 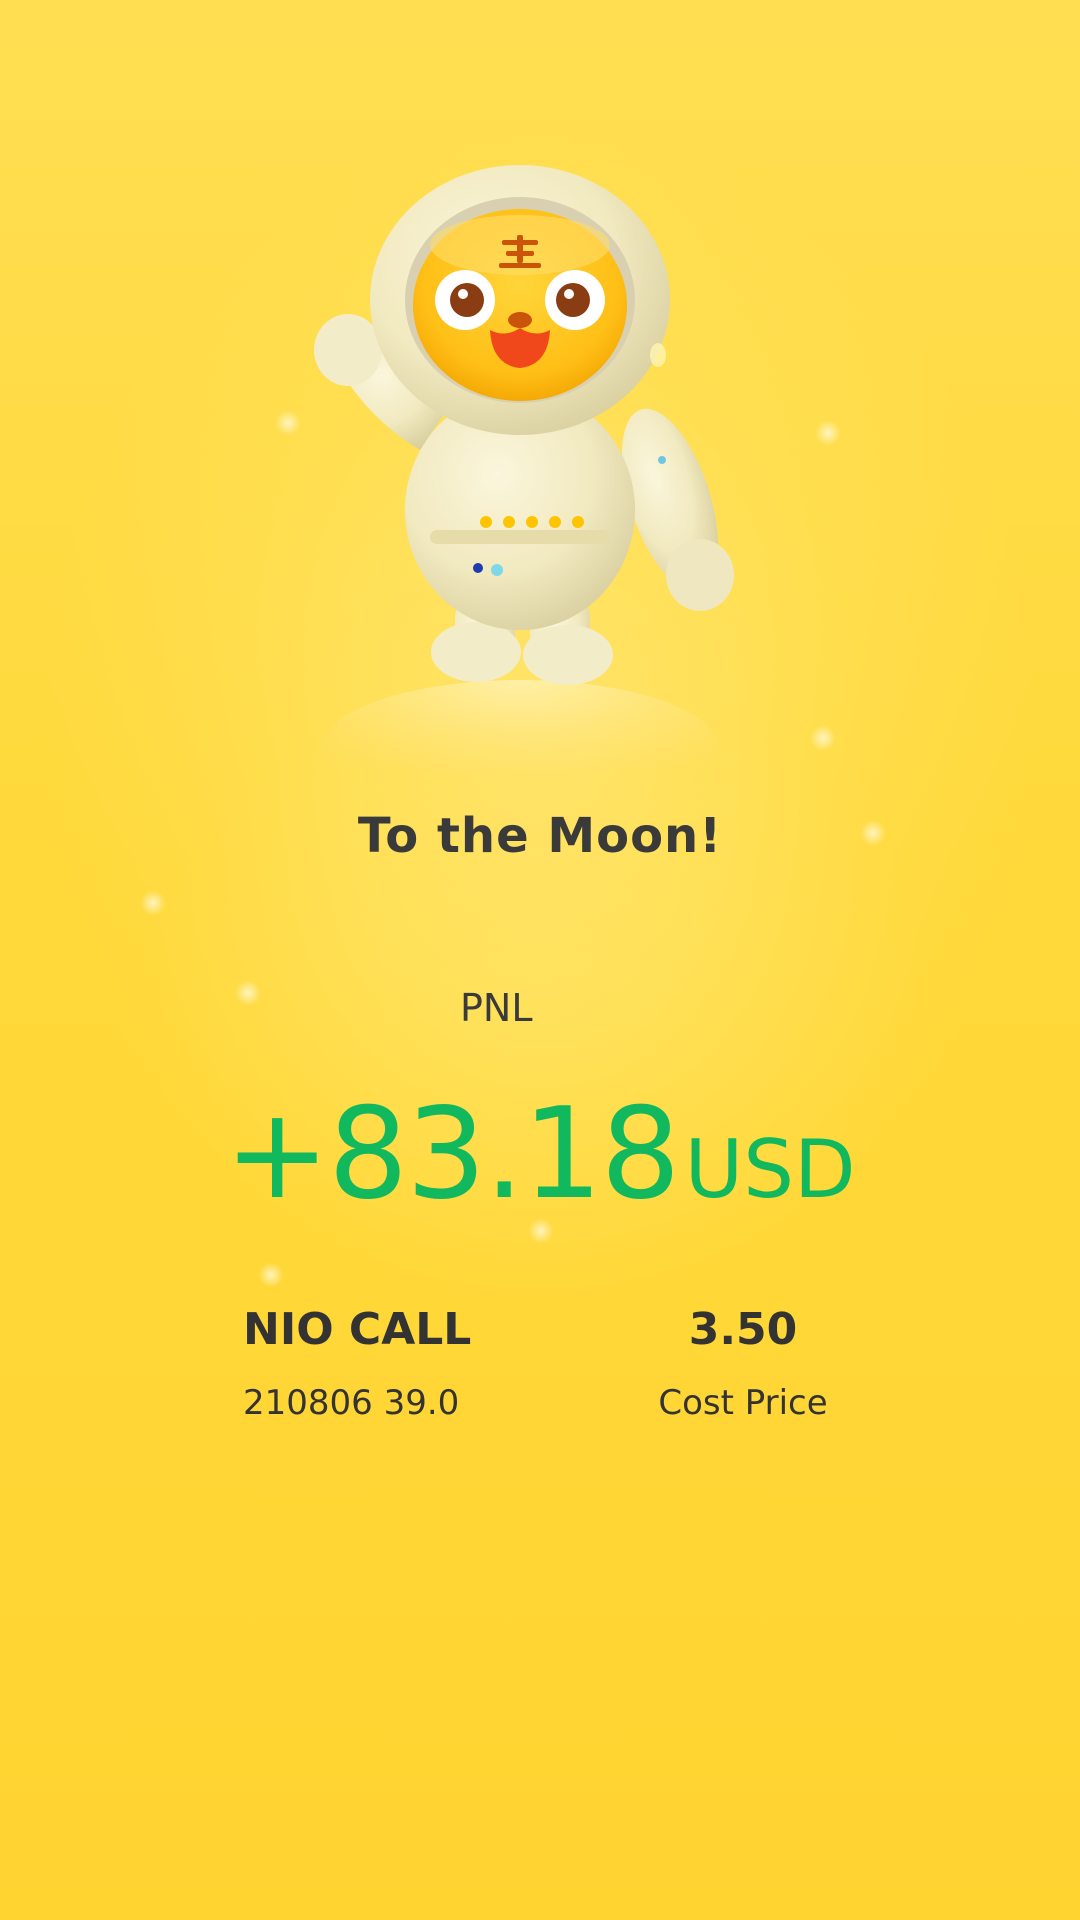 I want to click on cost-price-label: Cost Price, so click(x=743, y=1403).